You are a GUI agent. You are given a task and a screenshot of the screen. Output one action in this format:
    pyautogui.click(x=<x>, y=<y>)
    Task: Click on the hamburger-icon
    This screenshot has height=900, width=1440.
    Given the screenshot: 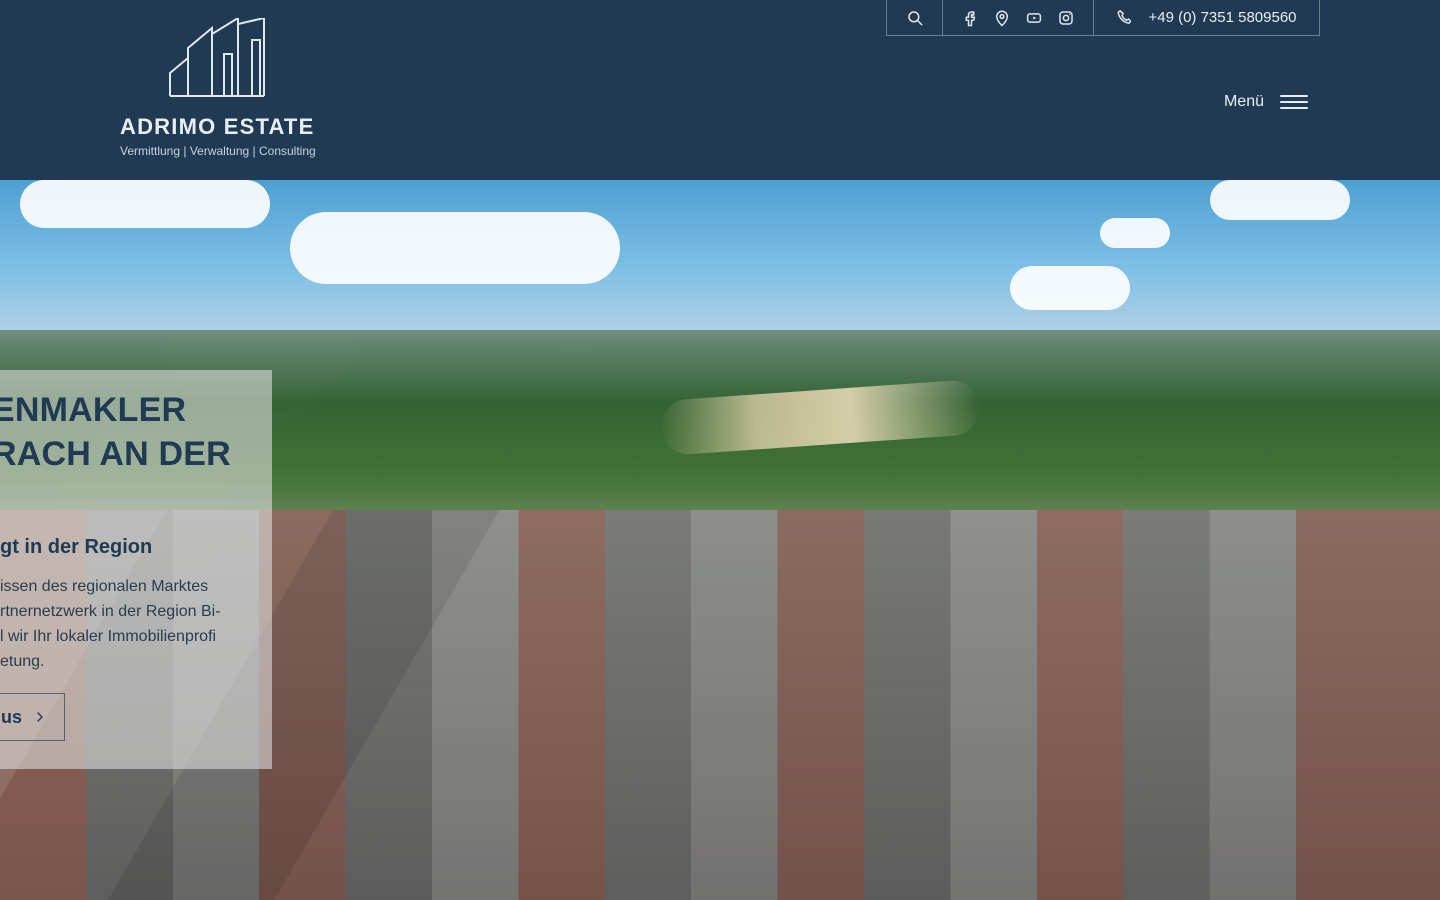 What is the action you would take?
    pyautogui.click(x=1294, y=102)
    